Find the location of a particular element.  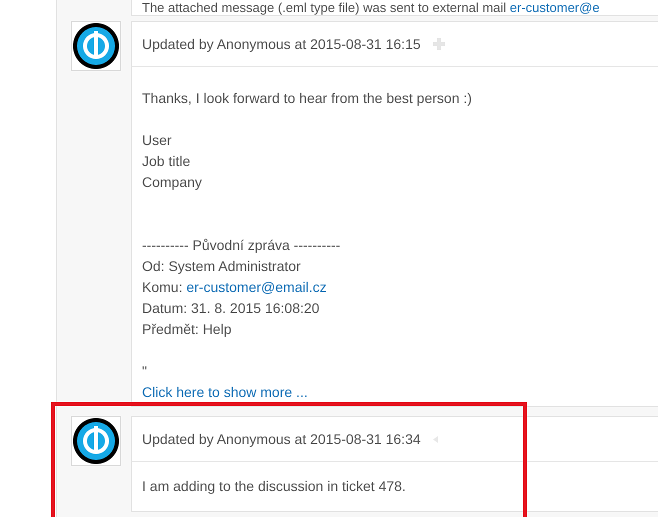

email-link: er-customer@email.cz is located at coordinates (256, 287).